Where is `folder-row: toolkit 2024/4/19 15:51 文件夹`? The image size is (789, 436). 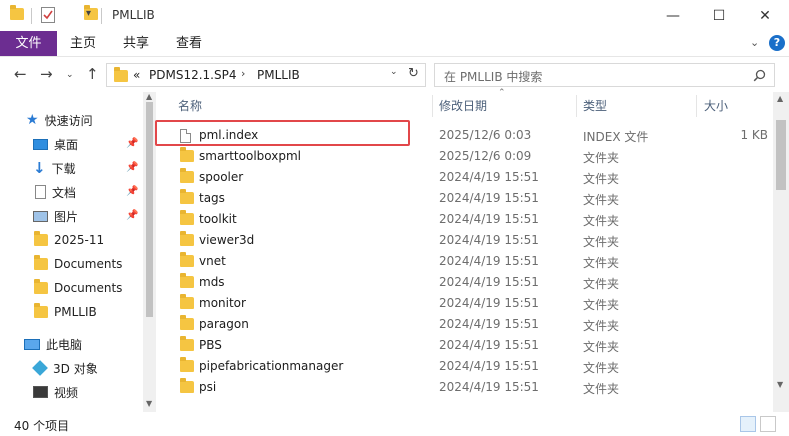 folder-row: toolkit 2024/4/19 15:51 文件夹 is located at coordinates (464, 219).